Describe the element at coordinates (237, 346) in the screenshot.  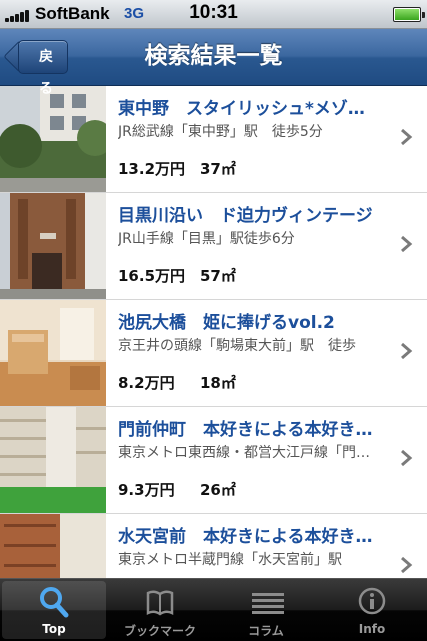
I see `listing-access: 京王井の頭線「駒場東大前」駅 徒歩` at that location.